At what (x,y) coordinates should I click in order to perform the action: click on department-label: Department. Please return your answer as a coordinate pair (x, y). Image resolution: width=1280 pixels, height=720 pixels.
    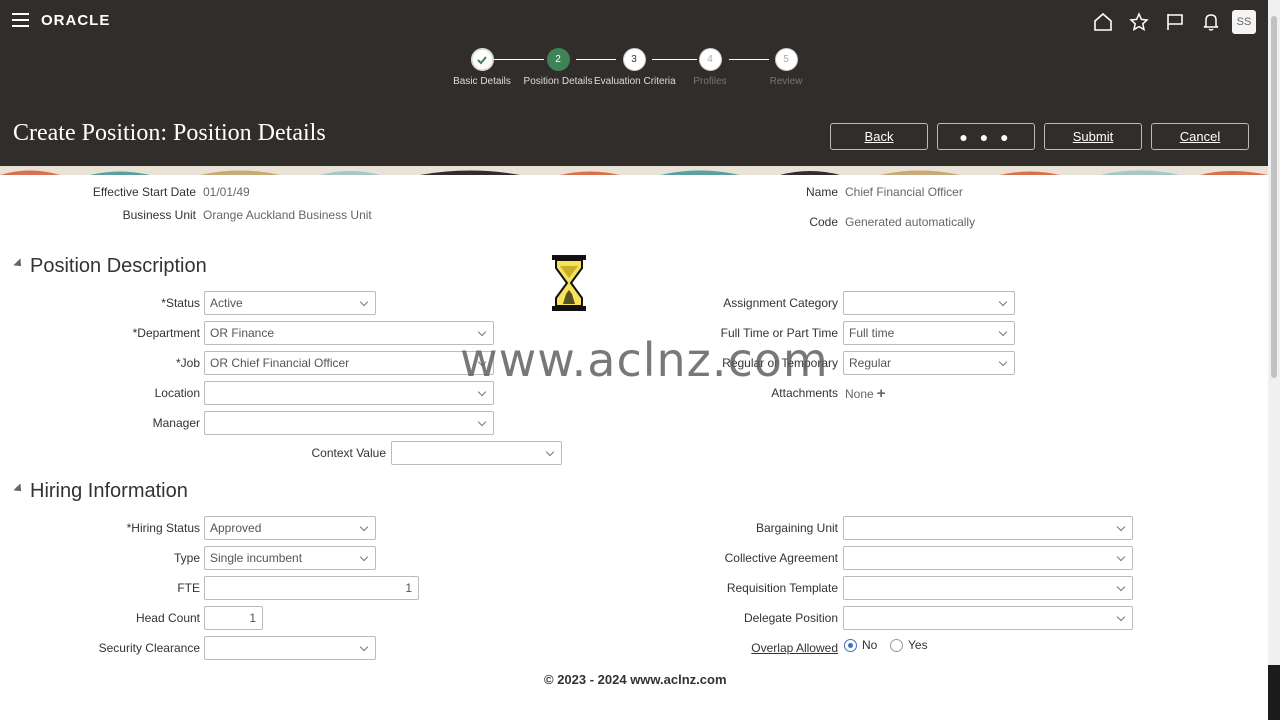
    Looking at the image, I should click on (166, 333).